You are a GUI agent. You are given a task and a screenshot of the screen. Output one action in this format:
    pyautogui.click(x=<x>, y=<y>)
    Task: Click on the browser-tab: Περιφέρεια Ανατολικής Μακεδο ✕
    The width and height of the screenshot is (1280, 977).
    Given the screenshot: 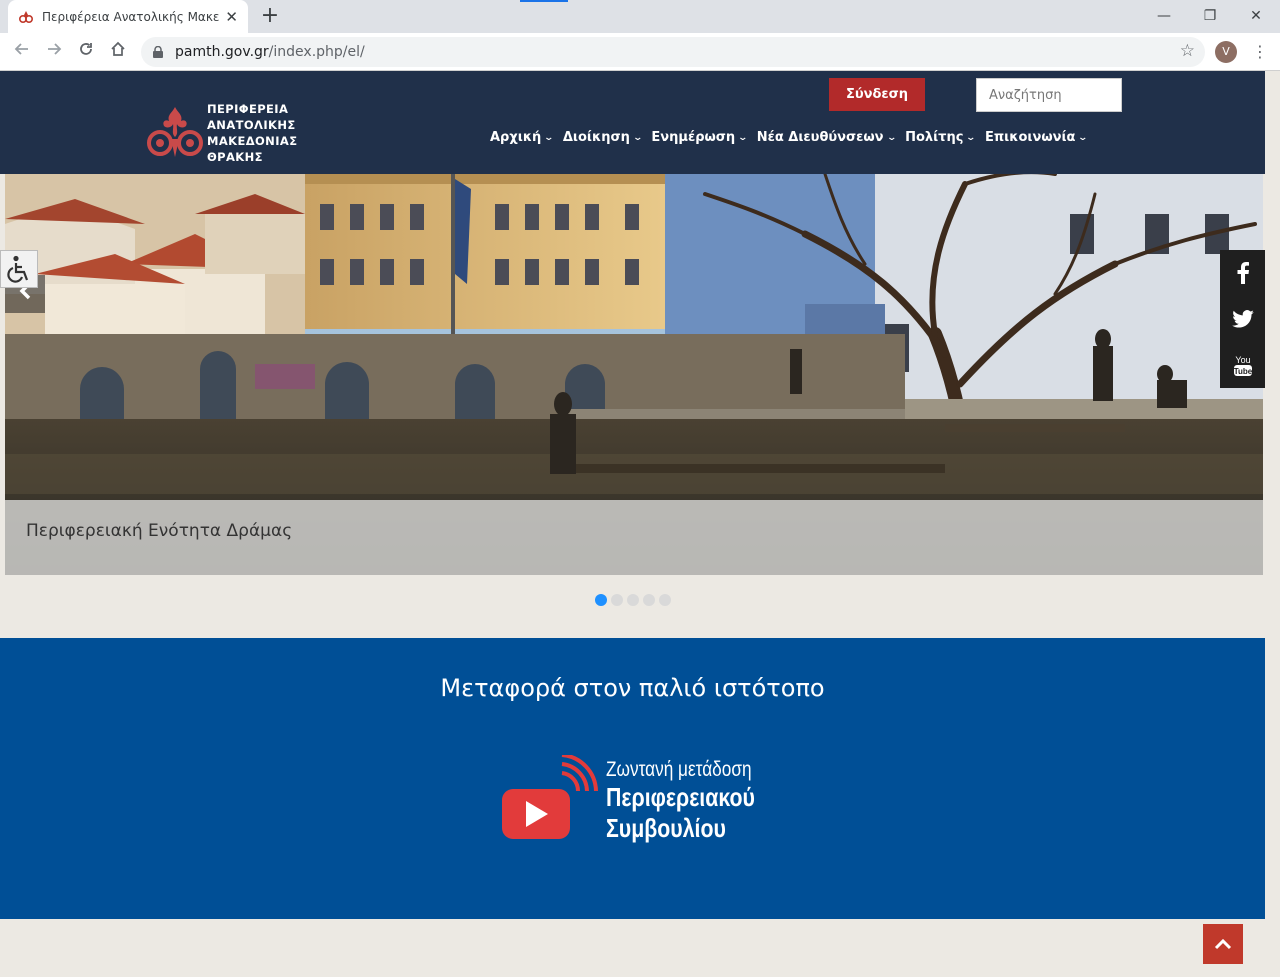 What is the action you would take?
    pyautogui.click(x=128, y=16)
    